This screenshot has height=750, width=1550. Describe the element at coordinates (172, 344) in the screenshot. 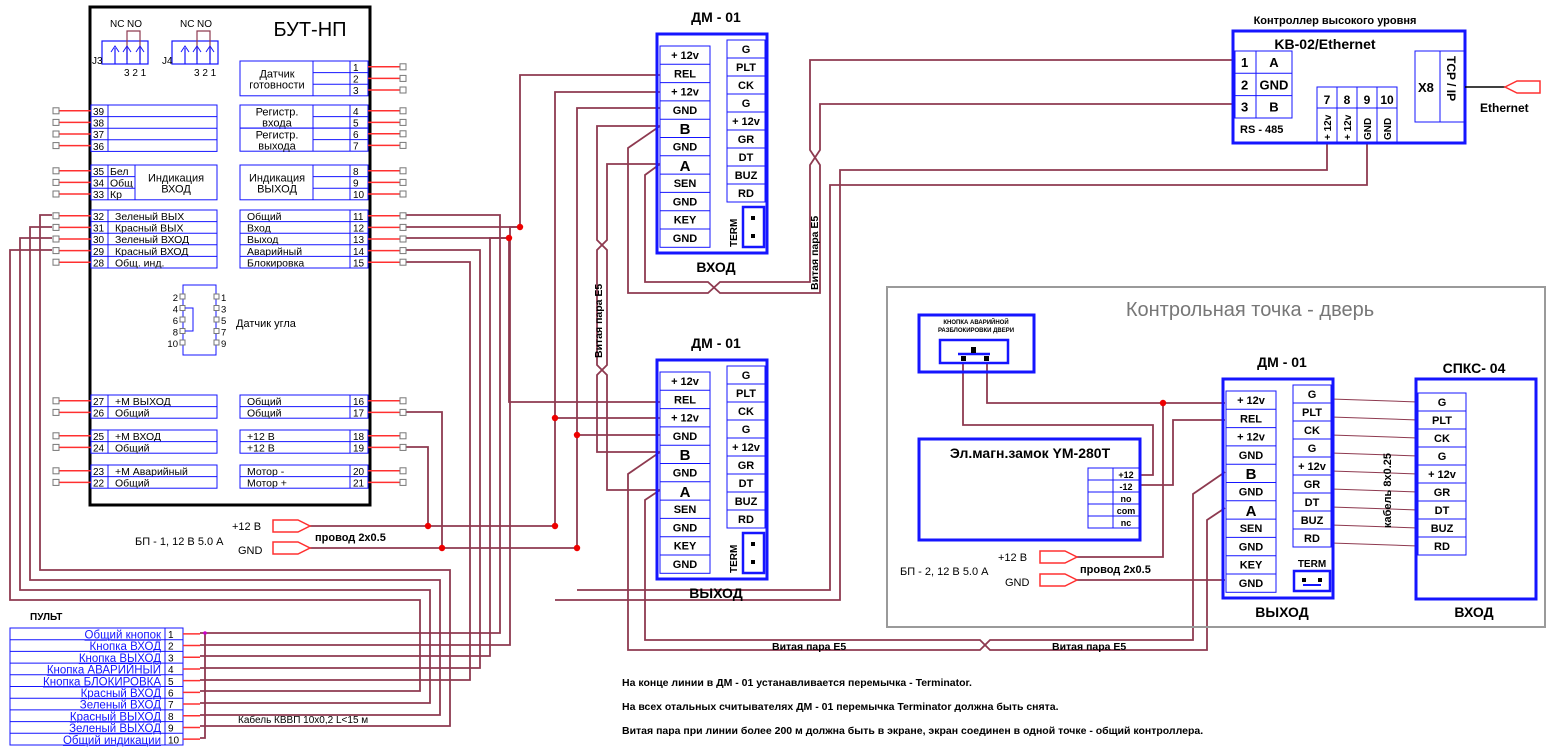

I see `pin-number: 10` at that location.